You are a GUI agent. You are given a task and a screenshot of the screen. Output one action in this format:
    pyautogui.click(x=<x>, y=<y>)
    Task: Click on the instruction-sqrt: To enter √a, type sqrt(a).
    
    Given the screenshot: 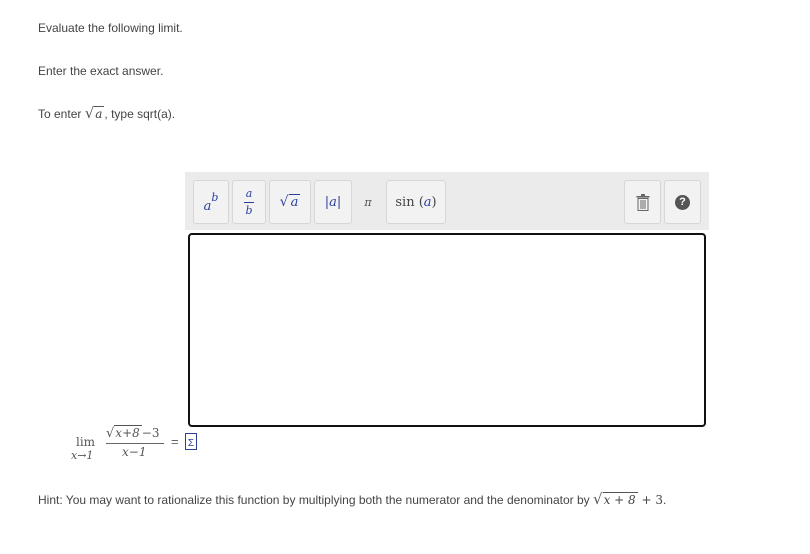 What is the action you would take?
    pyautogui.click(x=106, y=113)
    